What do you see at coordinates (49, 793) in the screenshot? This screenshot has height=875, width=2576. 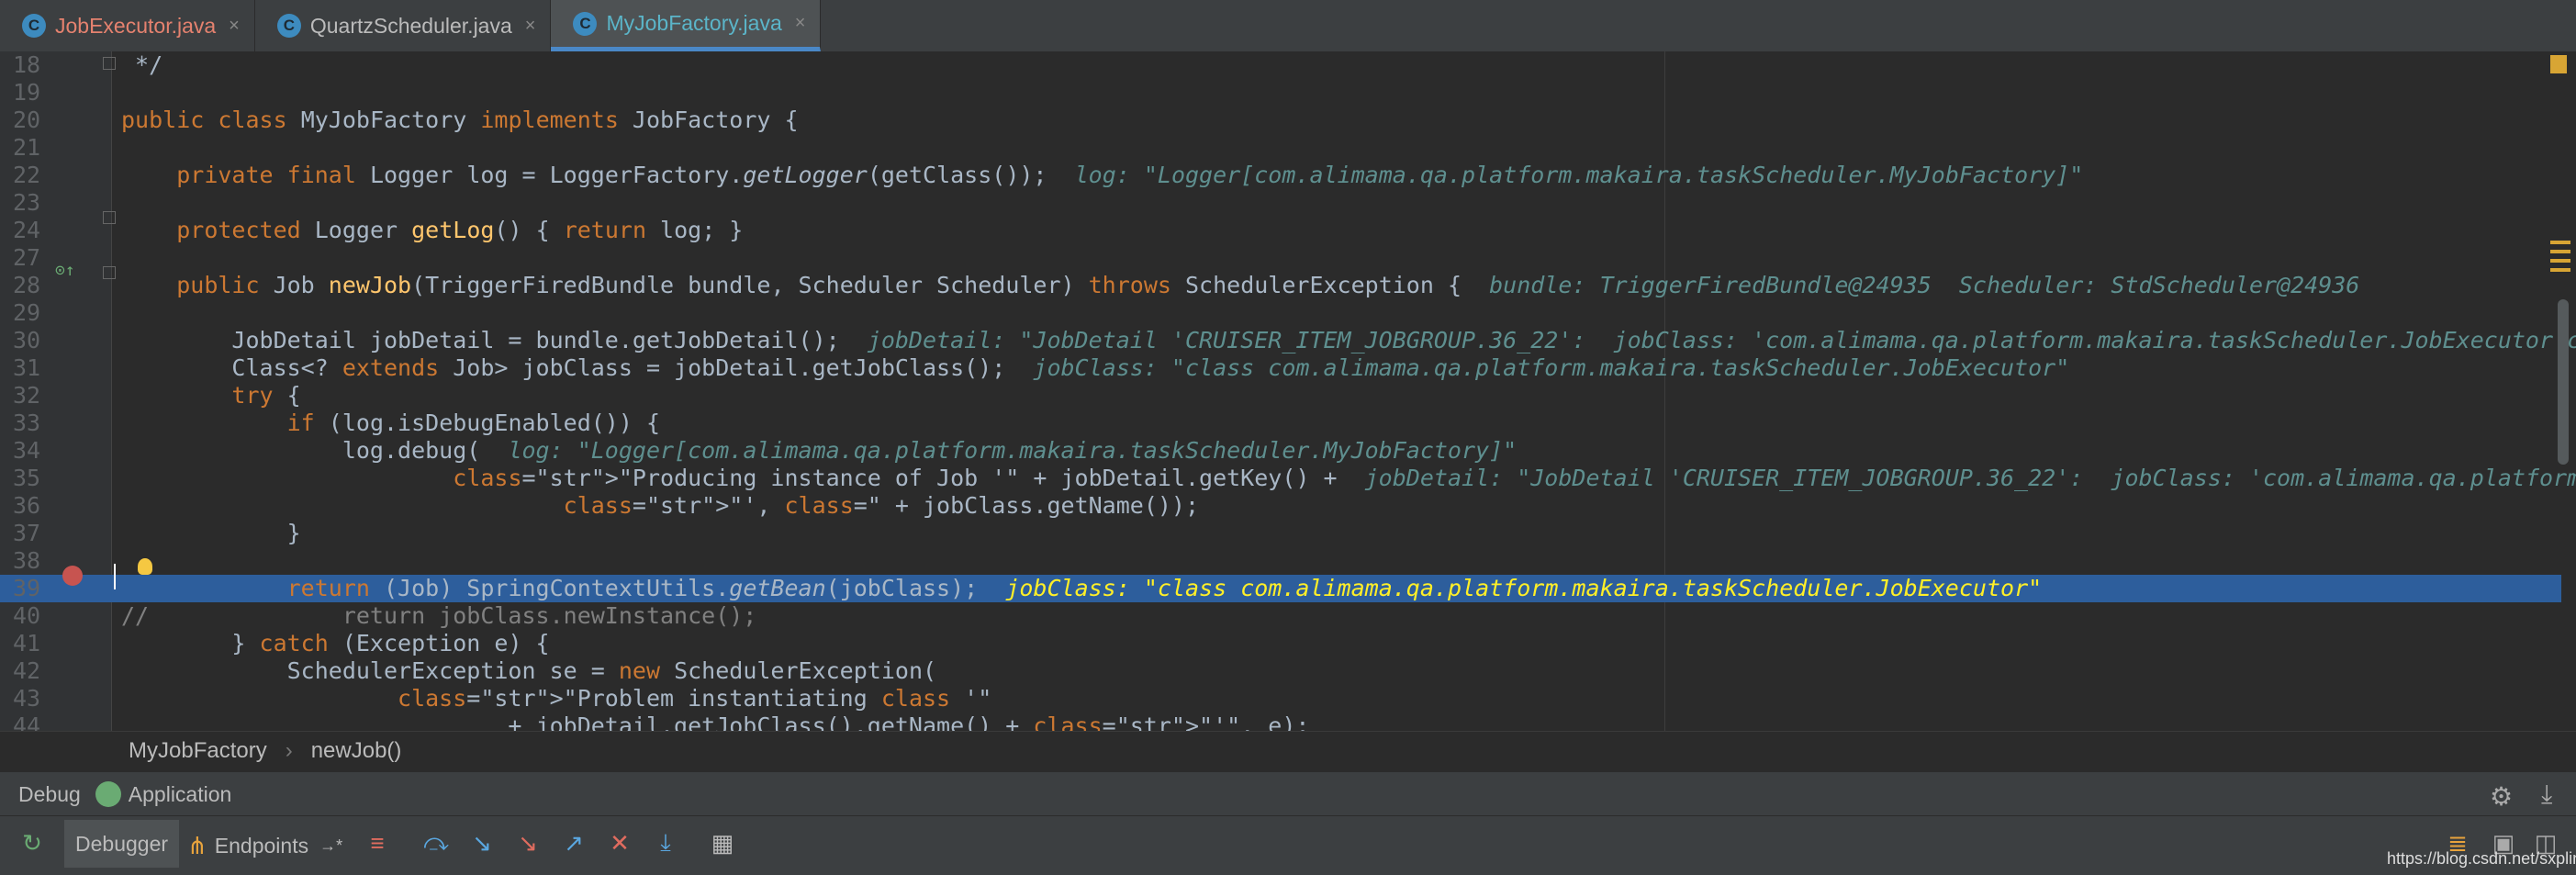 I see `debug-title: Debug` at bounding box center [49, 793].